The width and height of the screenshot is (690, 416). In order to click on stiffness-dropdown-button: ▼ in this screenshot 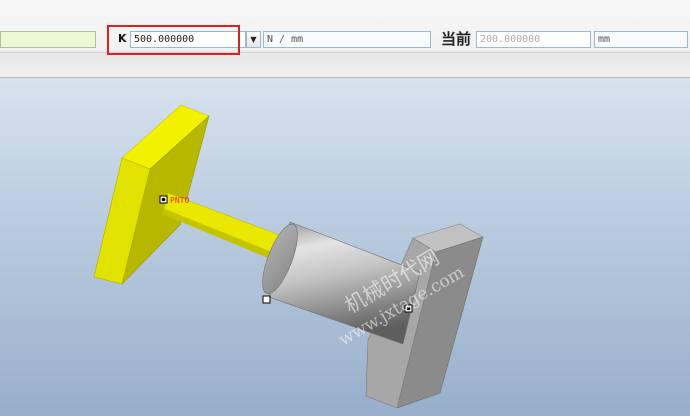, I will do `click(253, 39)`.